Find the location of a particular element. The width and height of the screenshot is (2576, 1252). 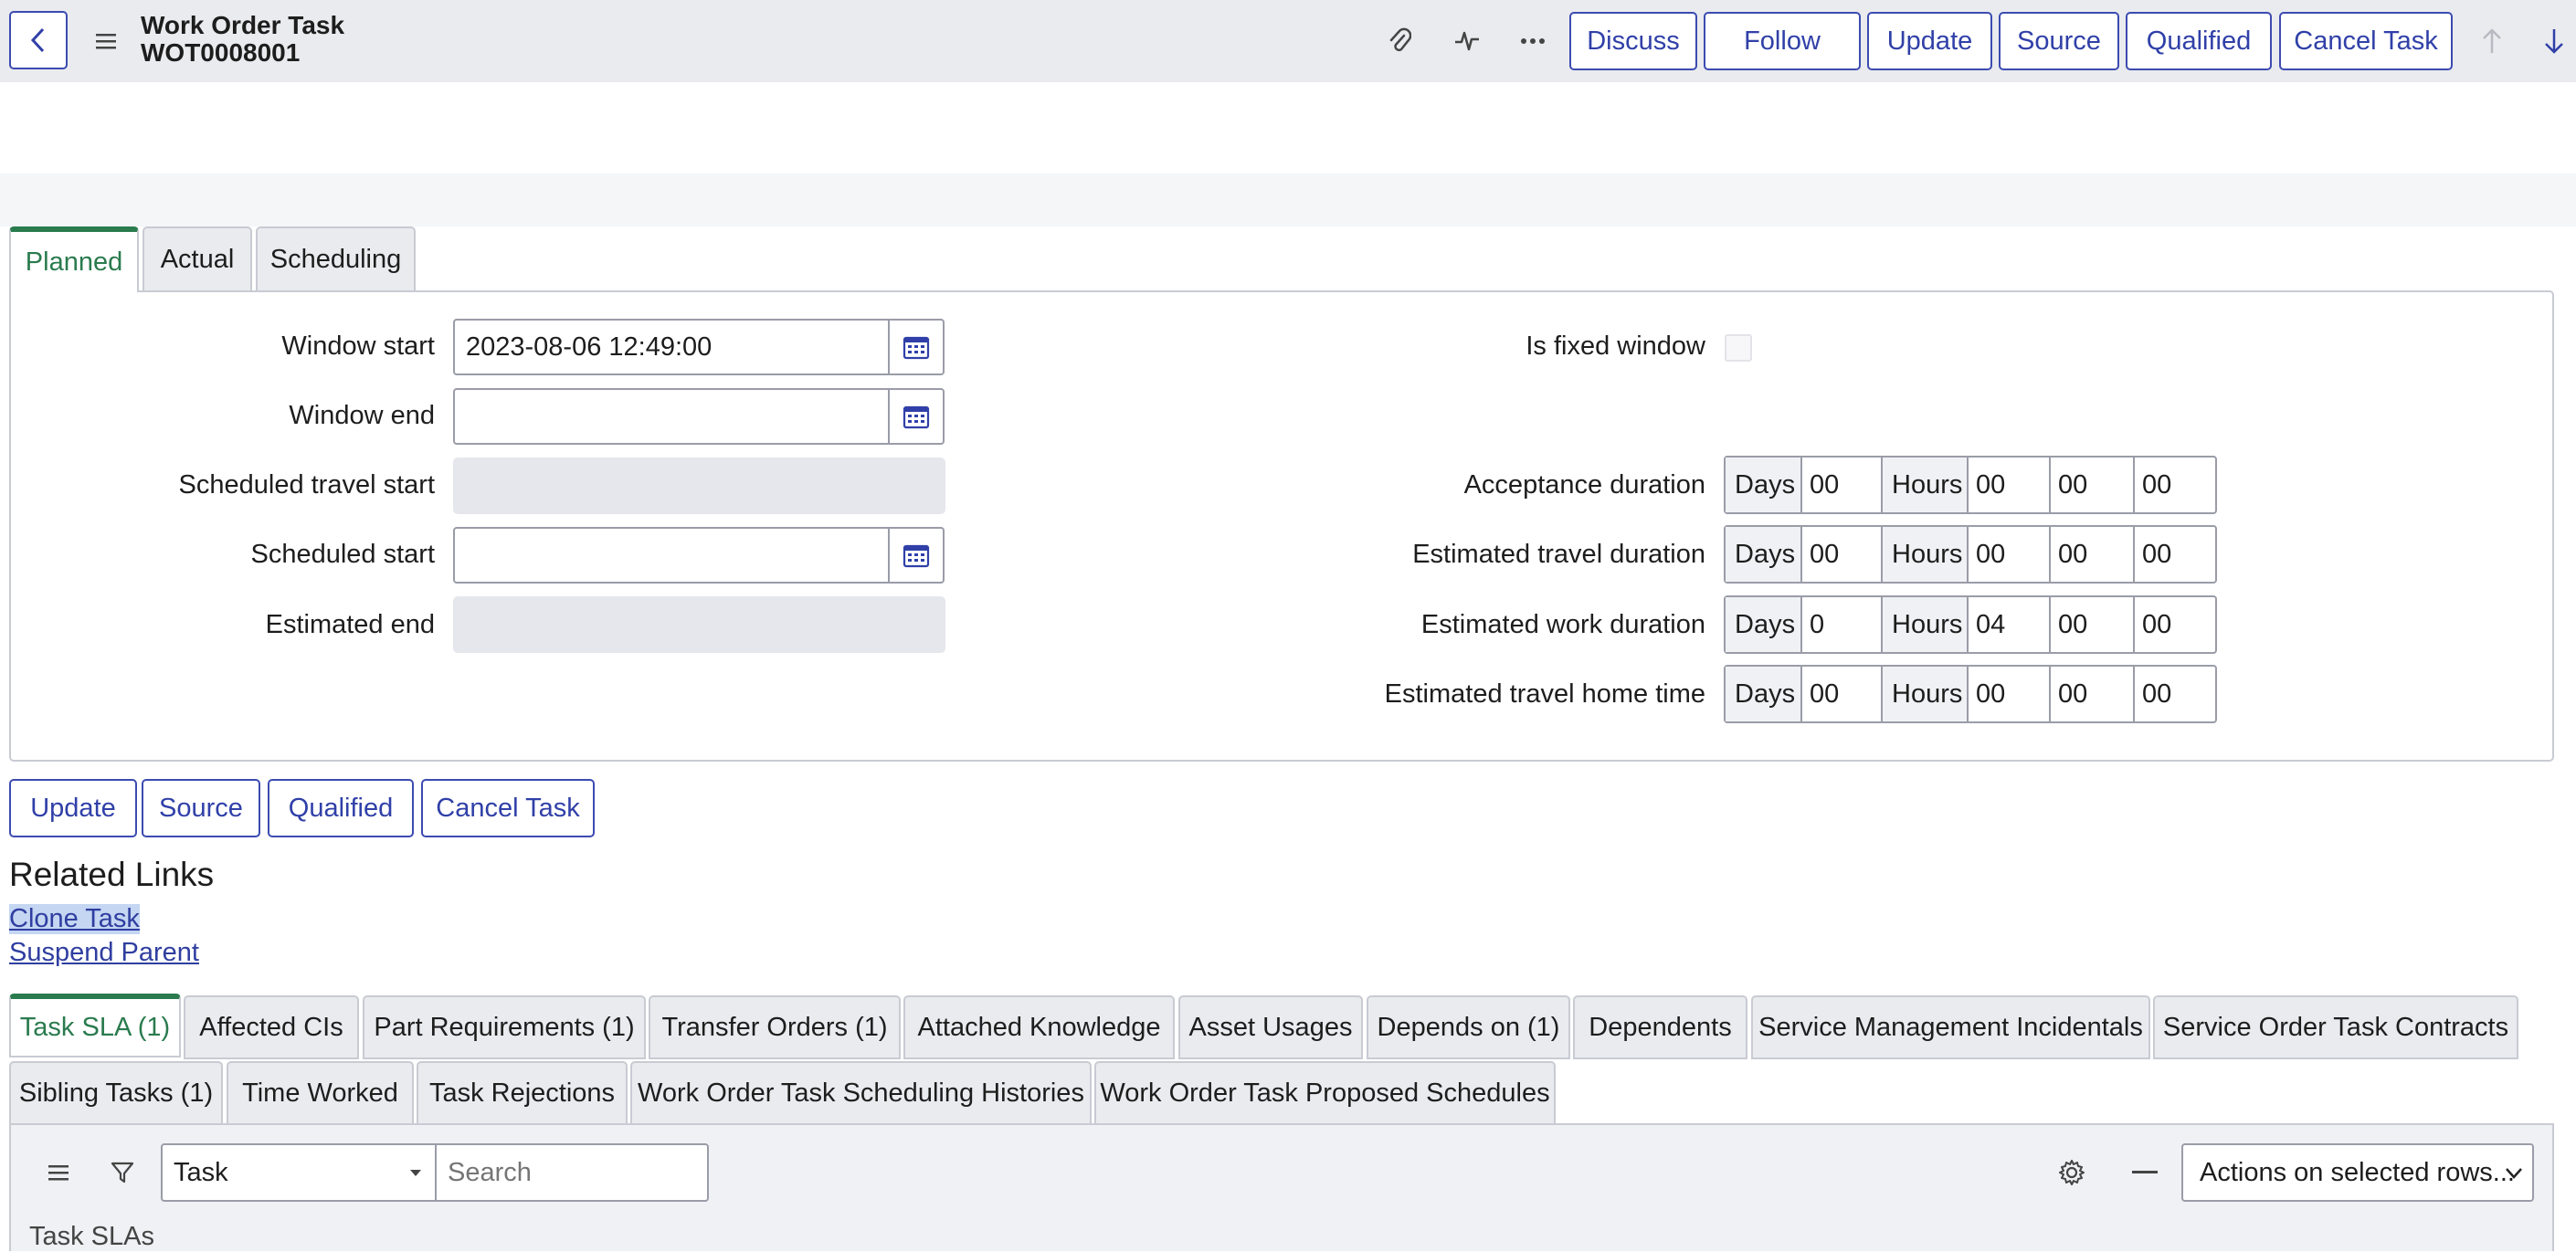

tab-scheduling: Scheduling is located at coordinates (336, 258).